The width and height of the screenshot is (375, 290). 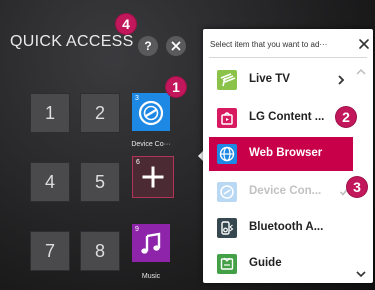 I want to click on quick-access-slot-7: 7, so click(x=50, y=251).